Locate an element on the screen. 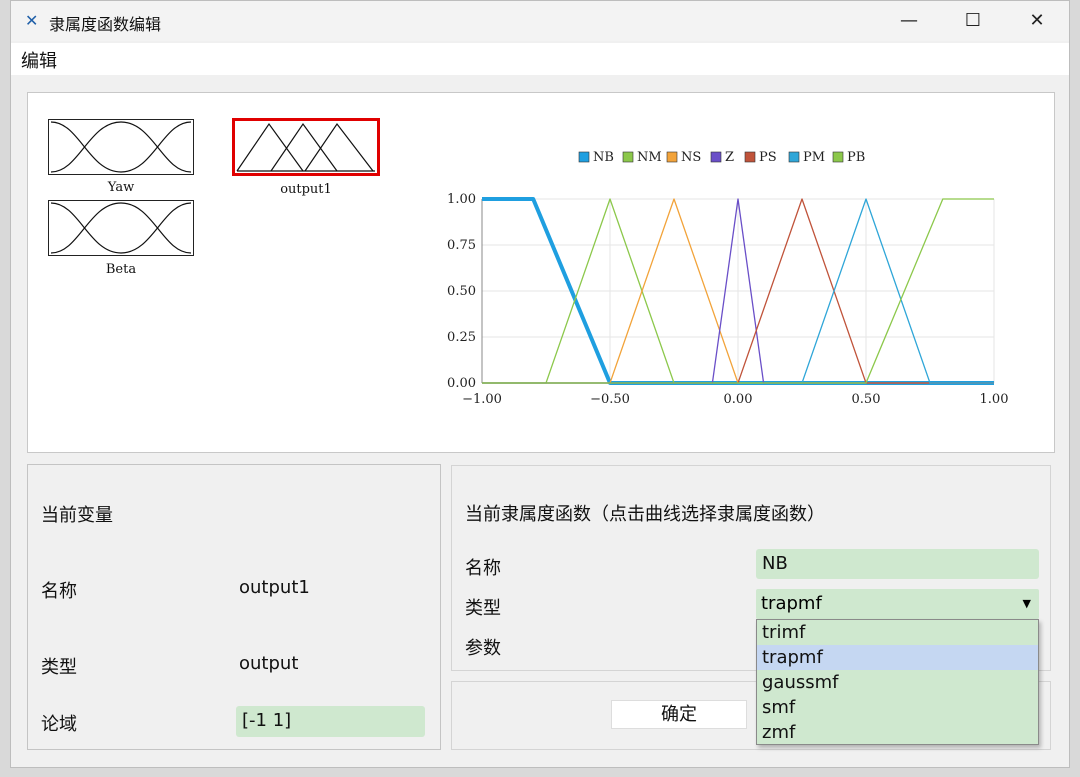 The width and height of the screenshot is (1080, 777). current-variable-heading: 当前变量 is located at coordinates (77, 515).